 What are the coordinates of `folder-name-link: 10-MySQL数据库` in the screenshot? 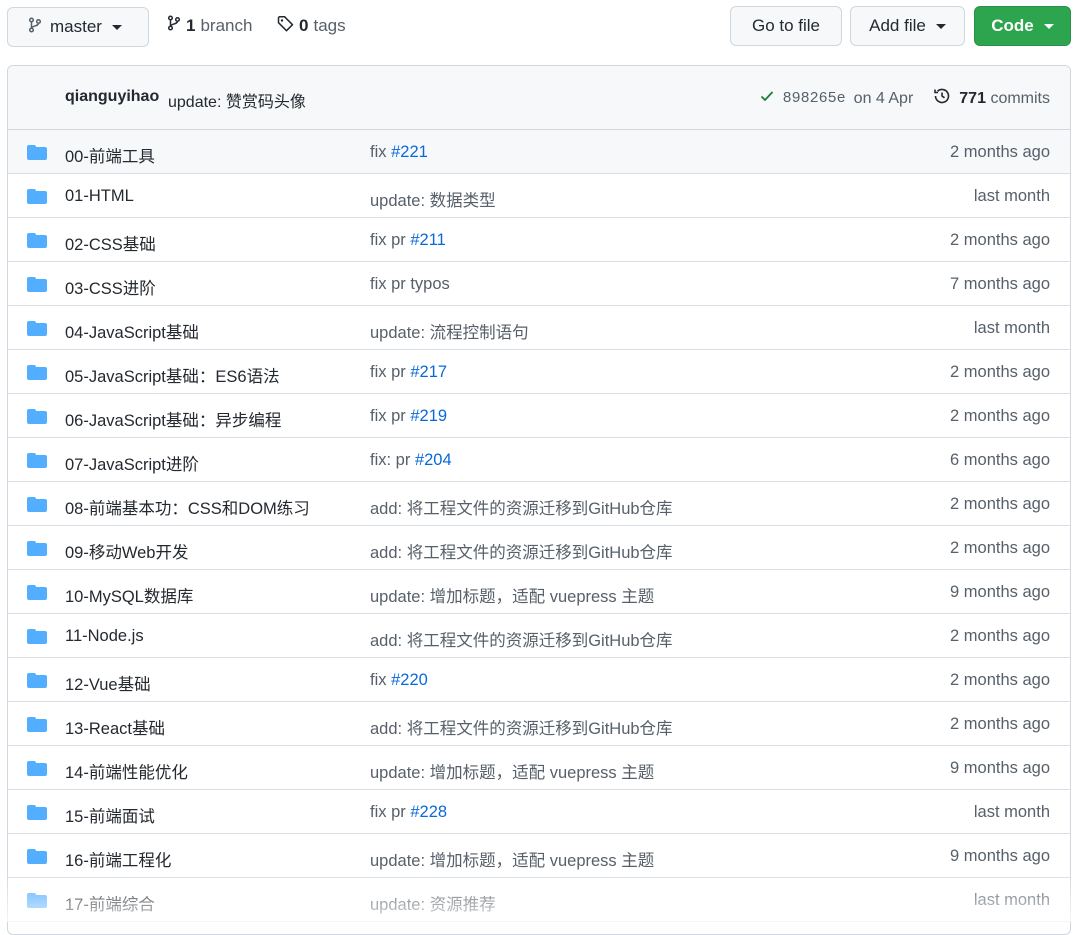 It's located at (129, 595).